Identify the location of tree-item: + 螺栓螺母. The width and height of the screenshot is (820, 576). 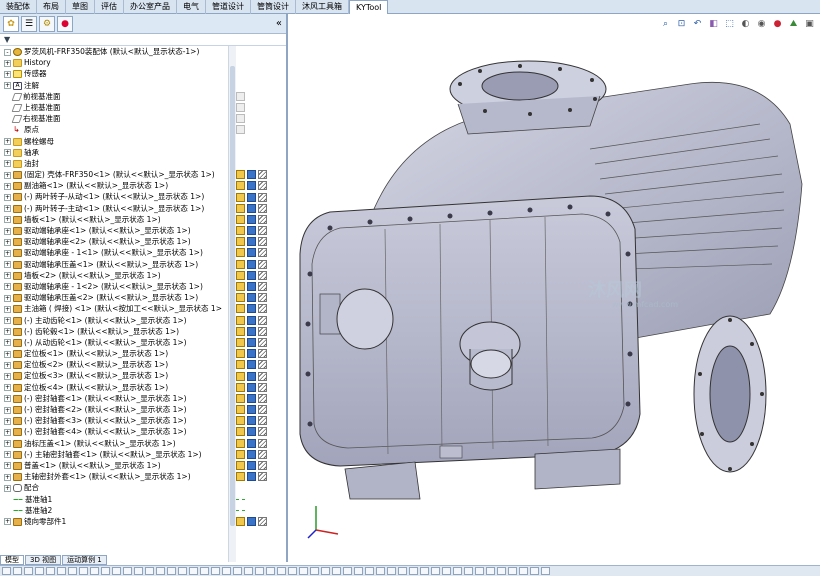
(114, 141).